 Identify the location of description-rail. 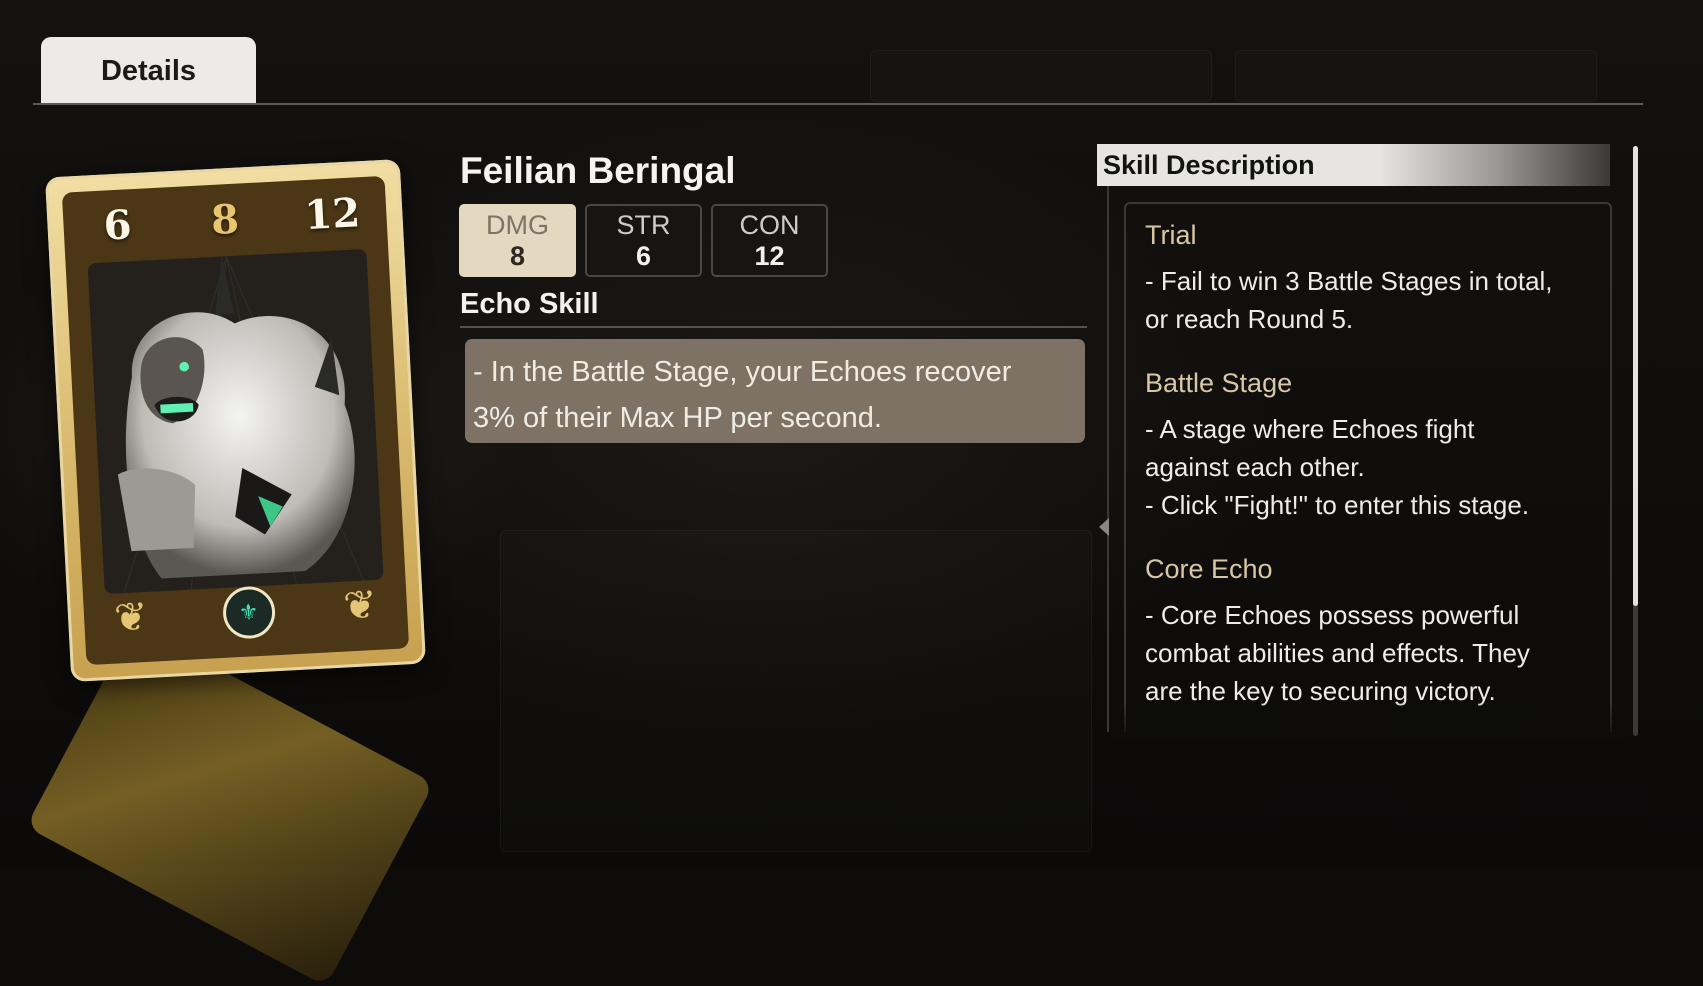
(1108, 459).